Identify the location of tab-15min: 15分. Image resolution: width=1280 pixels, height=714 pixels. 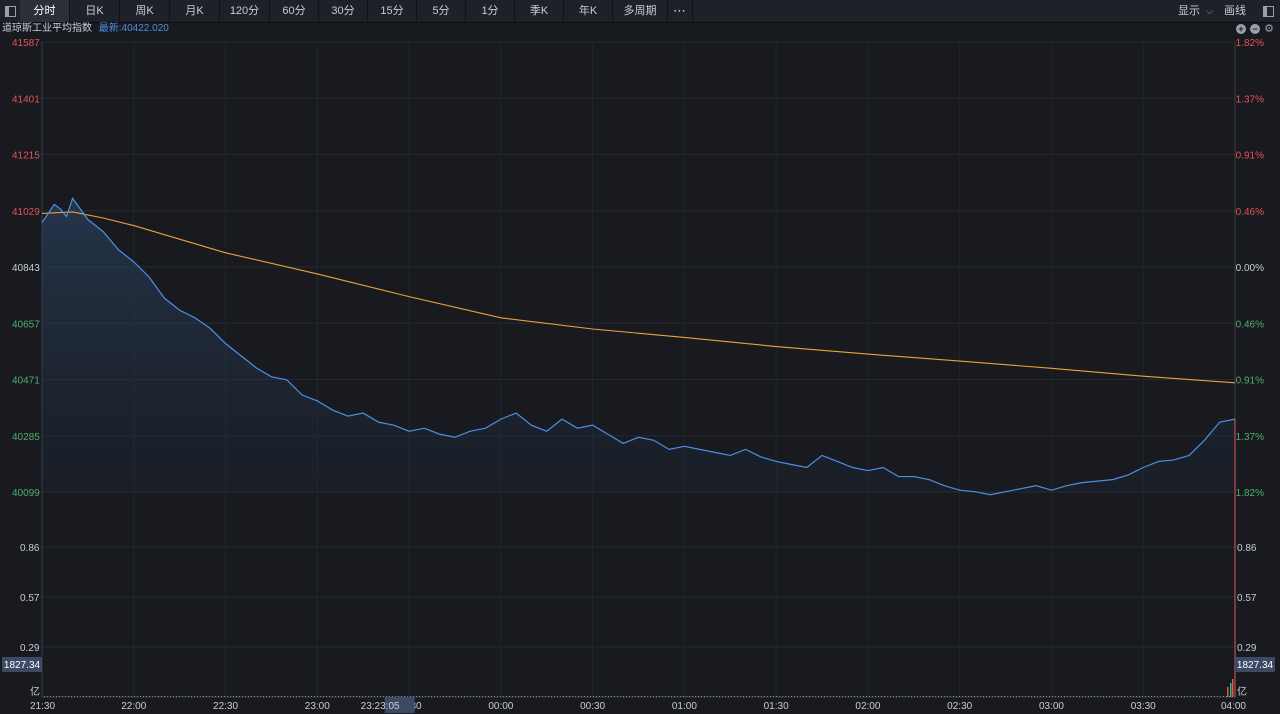
(392, 11).